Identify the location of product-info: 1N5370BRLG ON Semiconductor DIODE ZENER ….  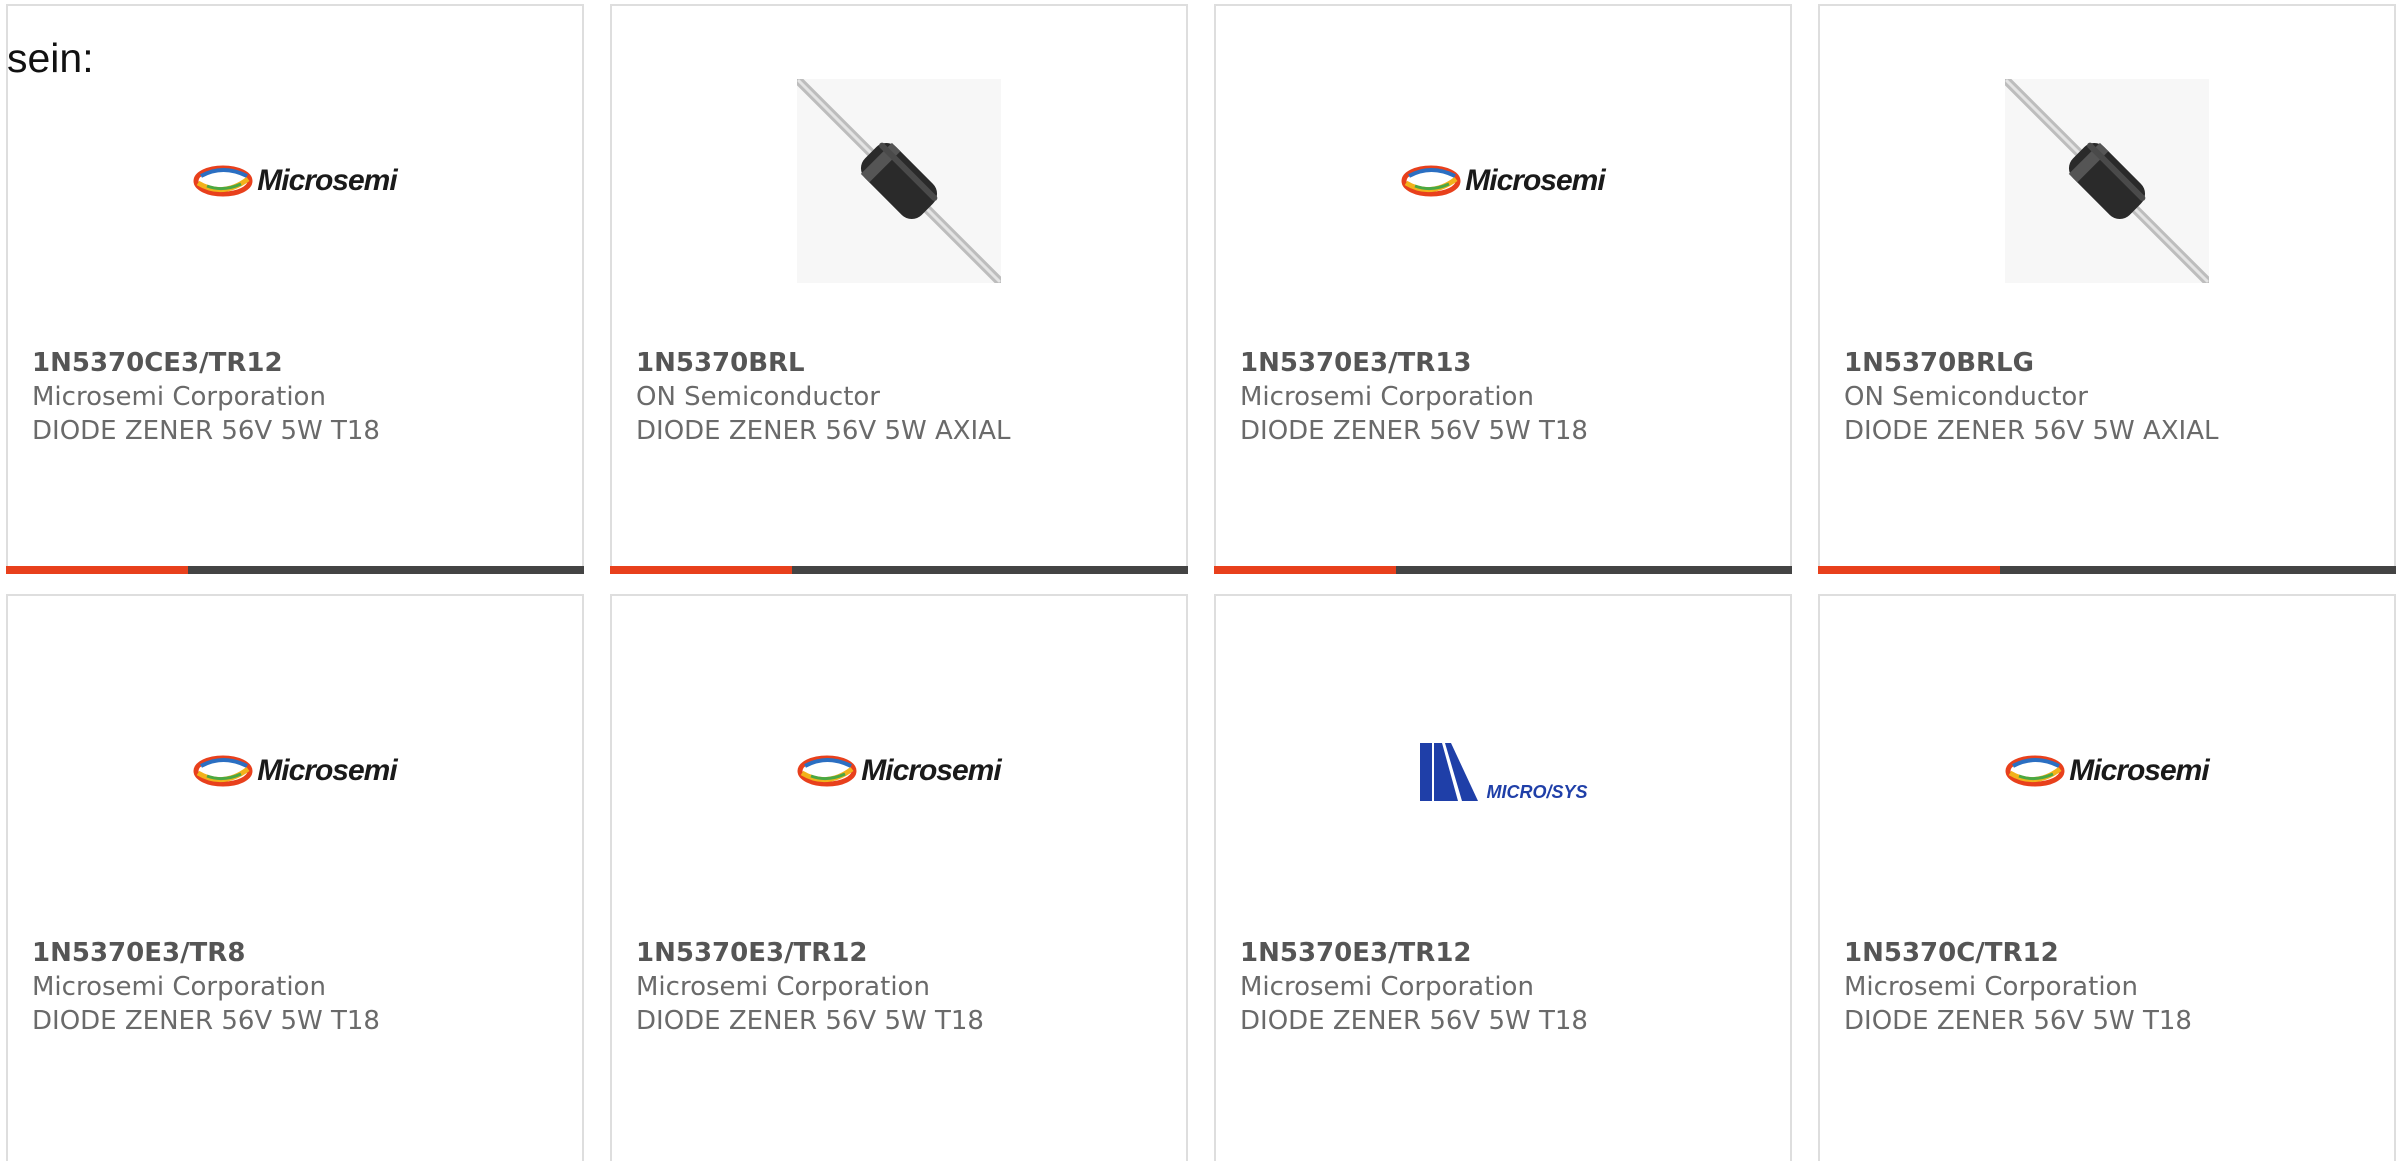
(2031, 397).